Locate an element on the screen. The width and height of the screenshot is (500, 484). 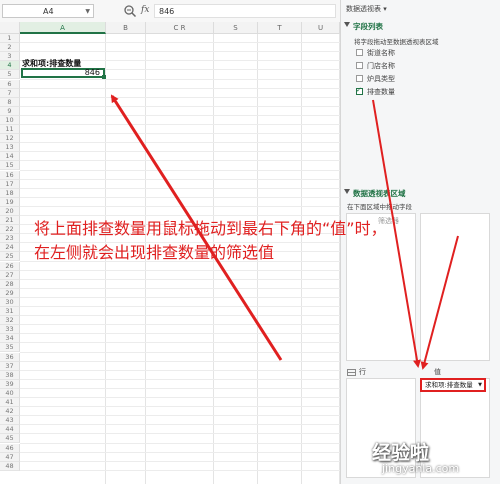
row-header-7: 7 is located at coordinates (10, 93).